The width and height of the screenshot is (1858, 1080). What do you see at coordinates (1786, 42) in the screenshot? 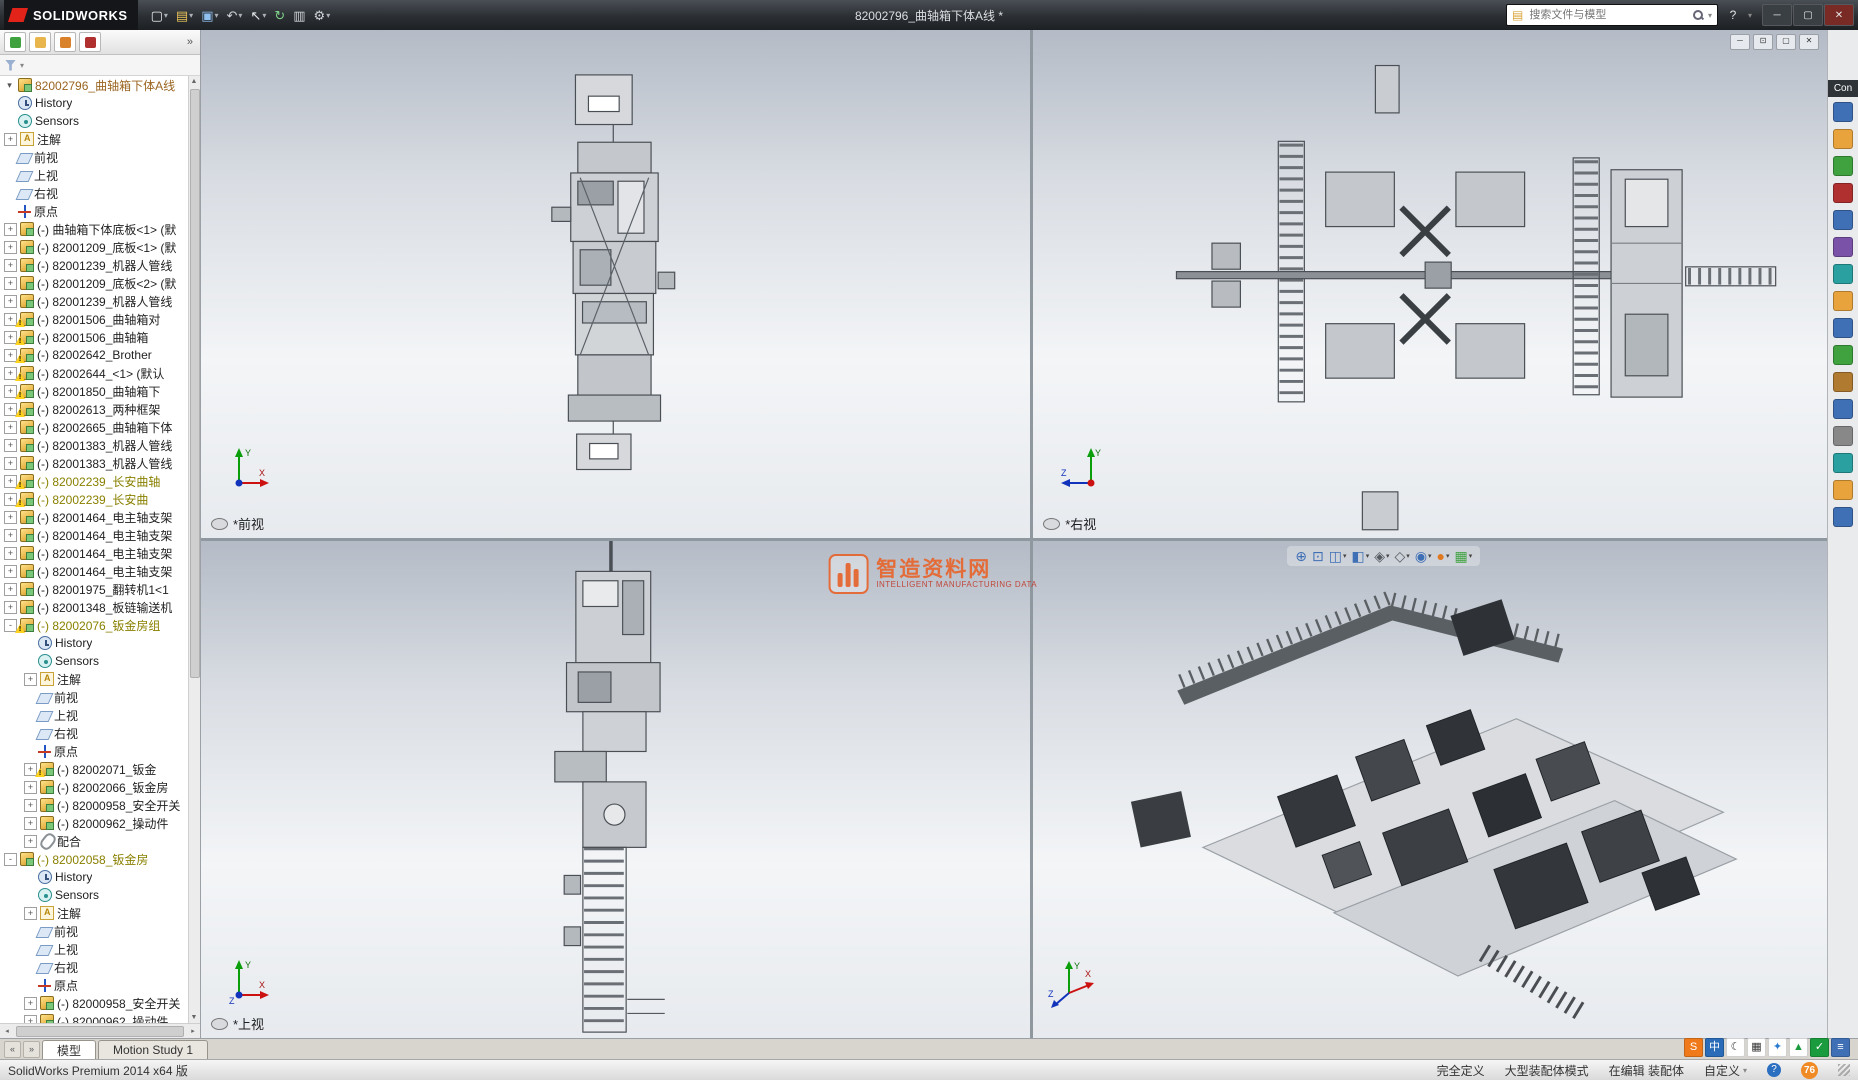
I see `doc-maximize-icon: ▢` at bounding box center [1786, 42].